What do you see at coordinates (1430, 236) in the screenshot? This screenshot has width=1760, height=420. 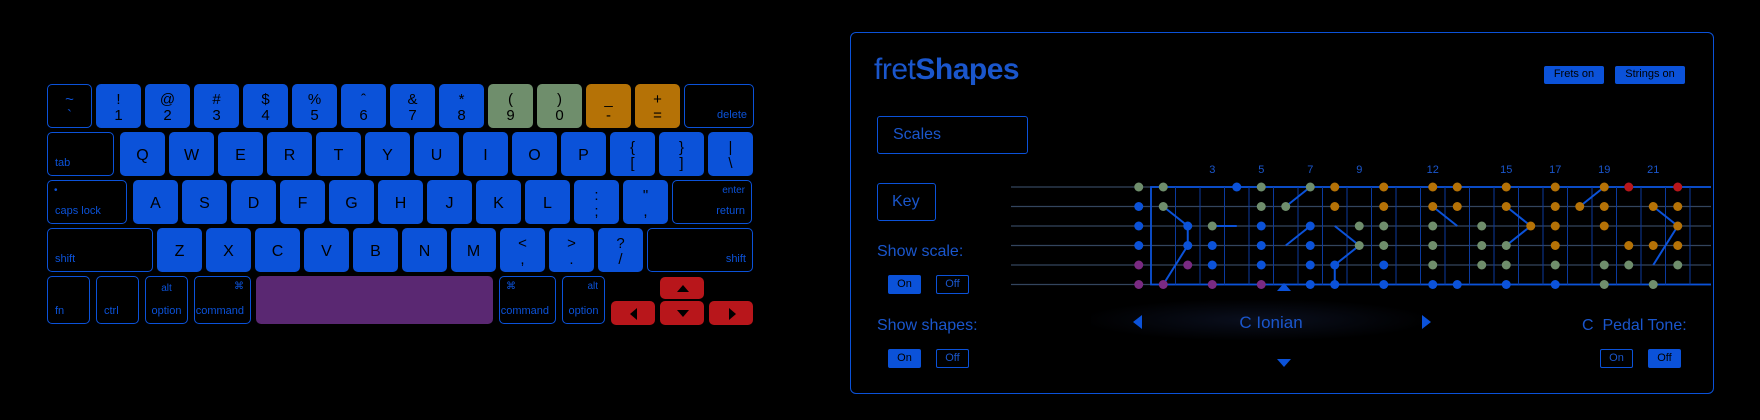 I see `fretboard-frame` at bounding box center [1430, 236].